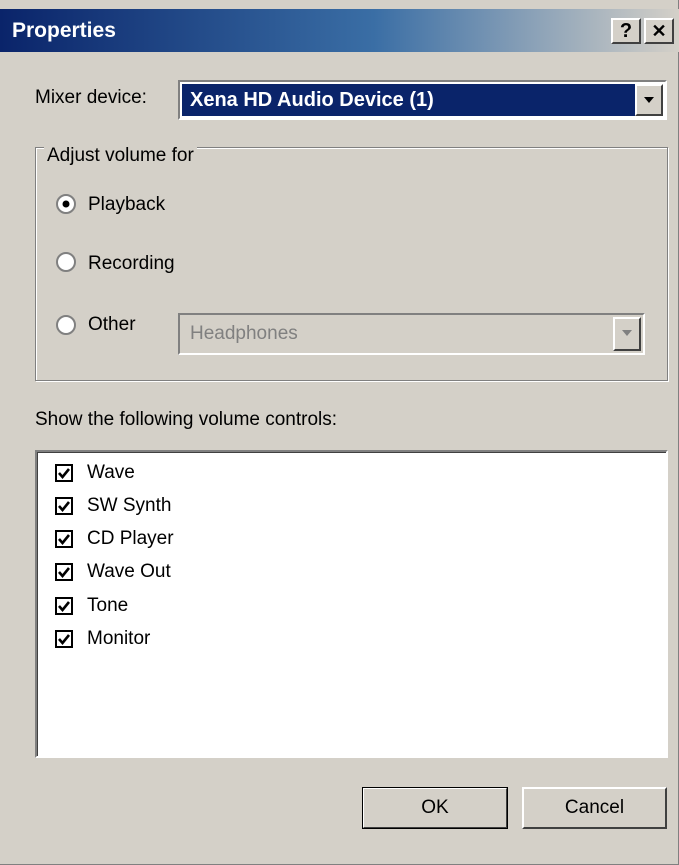 Image resolution: width=679 pixels, height=865 pixels. I want to click on ok-button-label: OK, so click(435, 807).